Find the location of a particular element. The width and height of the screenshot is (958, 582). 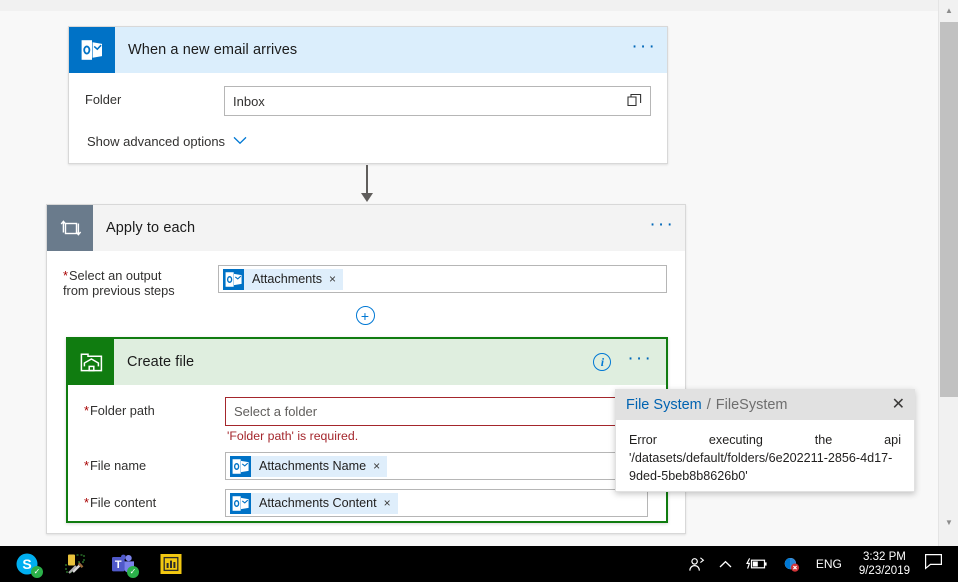

add-action-button: + is located at coordinates (365, 315).